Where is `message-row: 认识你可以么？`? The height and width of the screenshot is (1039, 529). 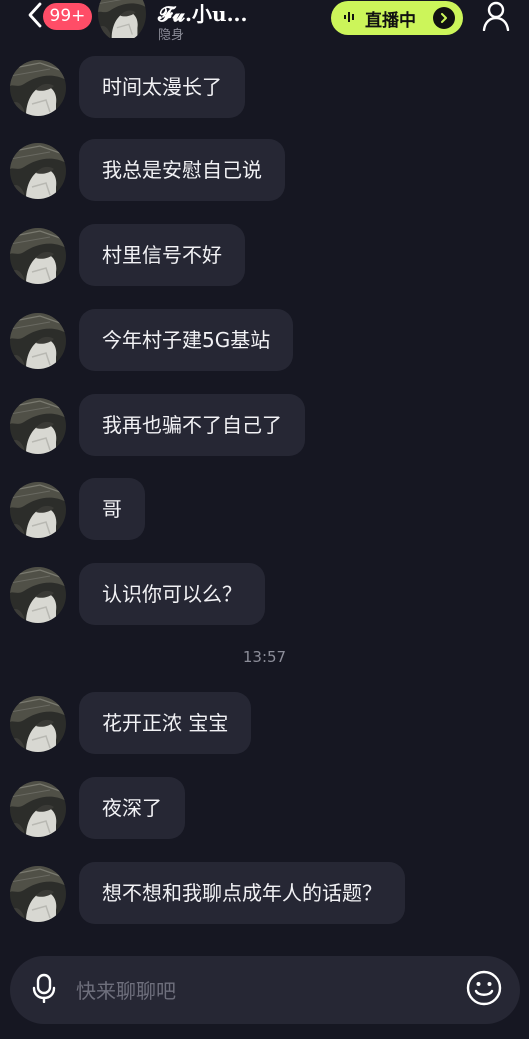
message-row: 认识你可以么？ is located at coordinates (264, 595).